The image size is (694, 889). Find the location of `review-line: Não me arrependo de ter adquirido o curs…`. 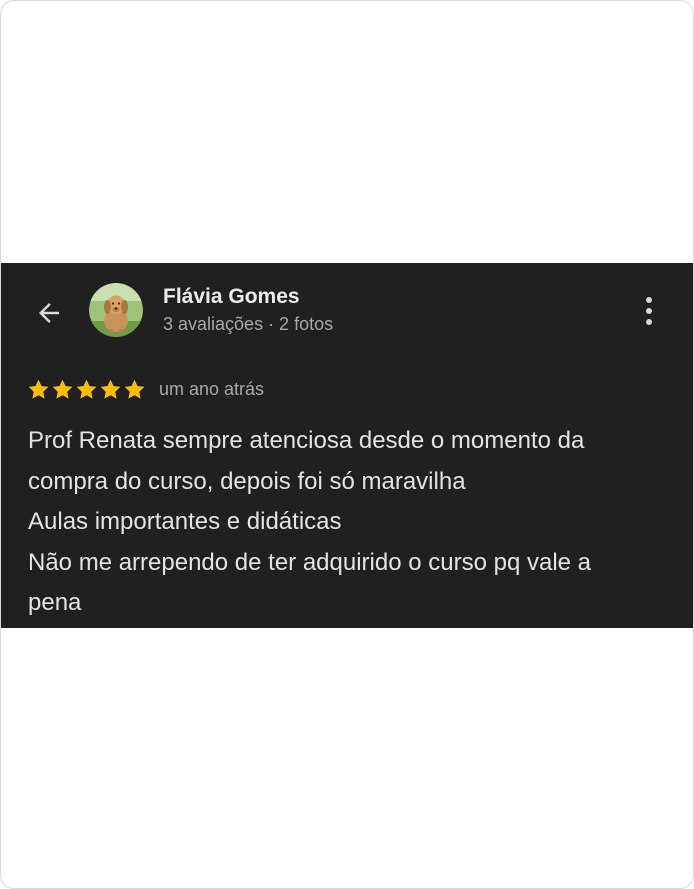

review-line: Não me arrependo de ter adquirido o curs… is located at coordinates (310, 562).